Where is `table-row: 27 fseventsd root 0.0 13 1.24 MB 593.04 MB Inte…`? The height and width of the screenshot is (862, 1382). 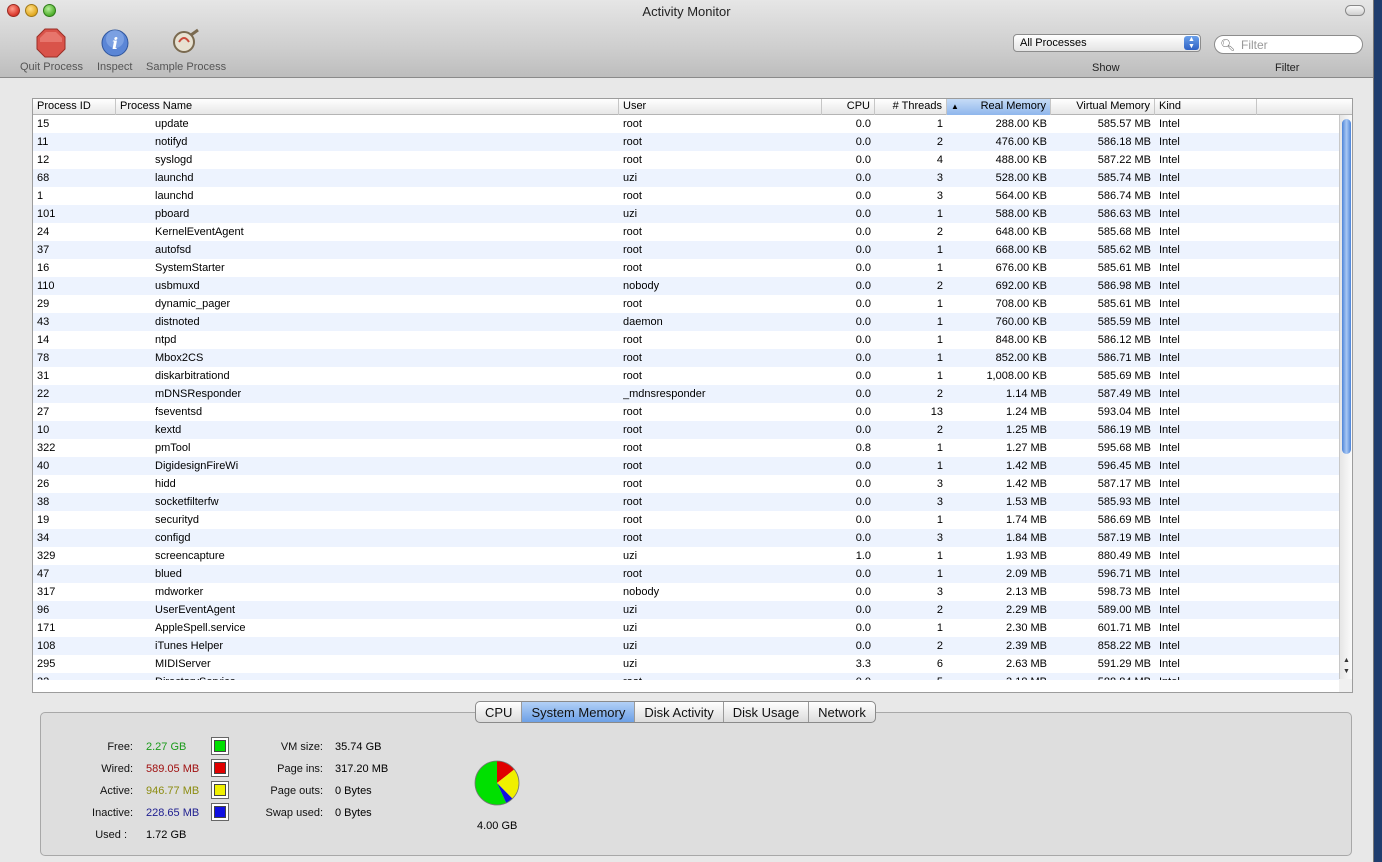 table-row: 27 fseventsd root 0.0 13 1.24 MB 593.04 MB Inte… is located at coordinates (687, 412).